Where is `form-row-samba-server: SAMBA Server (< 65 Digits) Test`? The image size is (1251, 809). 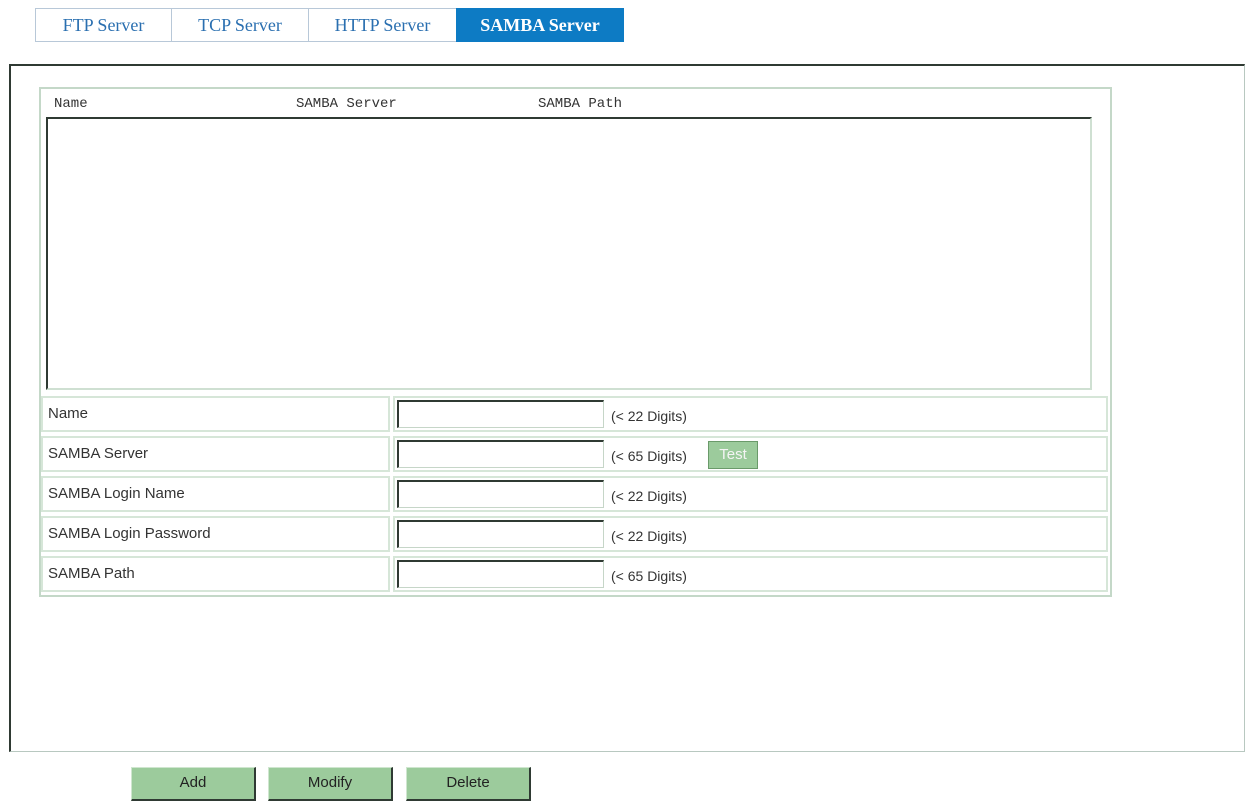 form-row-samba-server: SAMBA Server (< 65 Digits) Test is located at coordinates (574, 455).